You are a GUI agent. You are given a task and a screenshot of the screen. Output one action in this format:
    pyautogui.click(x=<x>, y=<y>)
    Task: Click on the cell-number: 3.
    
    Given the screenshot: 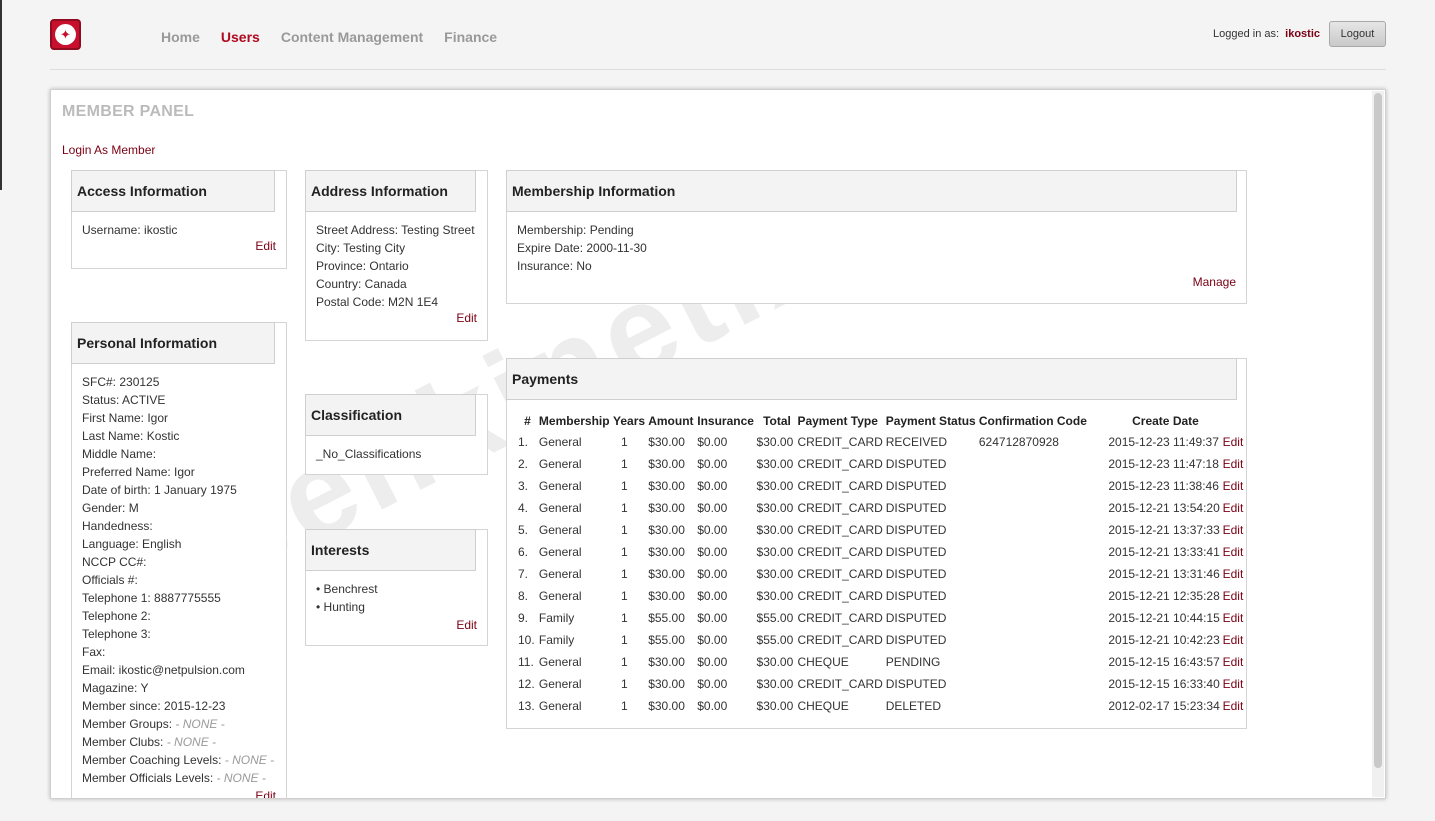 What is the action you would take?
    pyautogui.click(x=523, y=486)
    